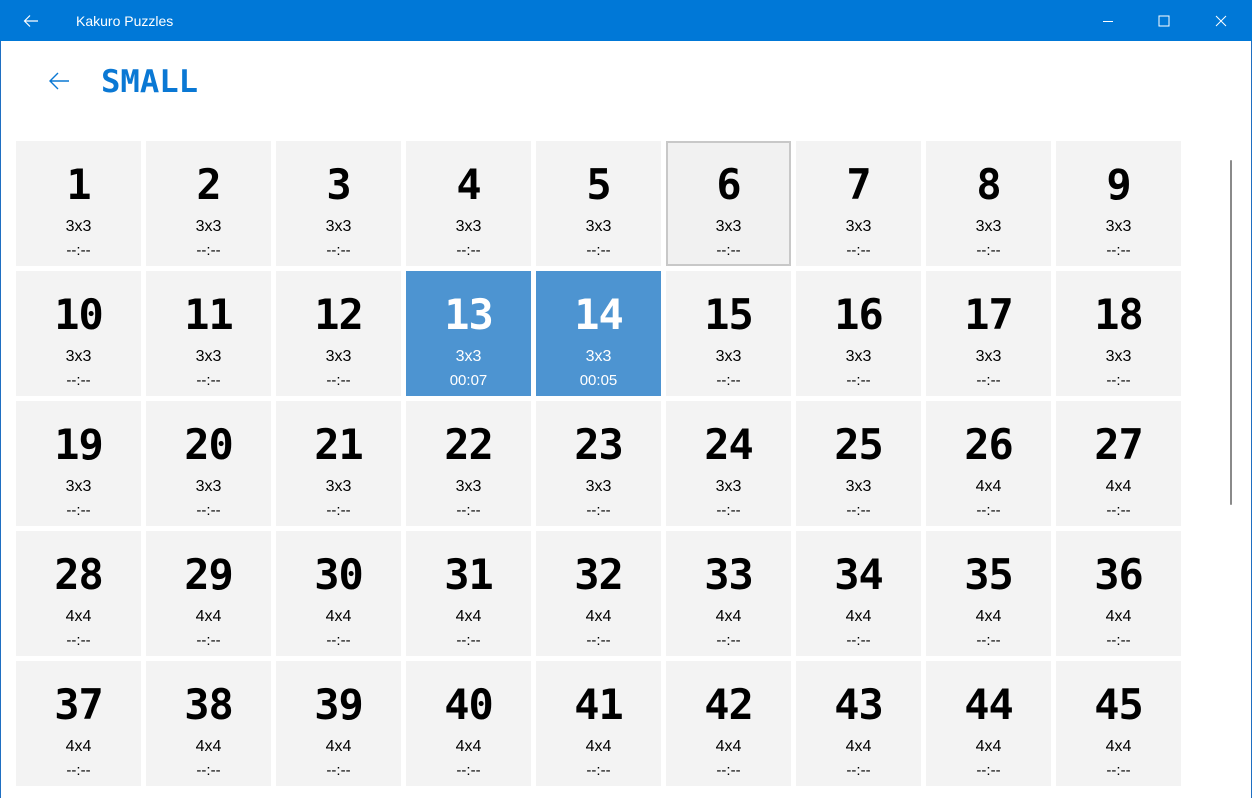 The height and width of the screenshot is (798, 1252). I want to click on puzzle-tile: 17 3x3 --:--, so click(988, 333).